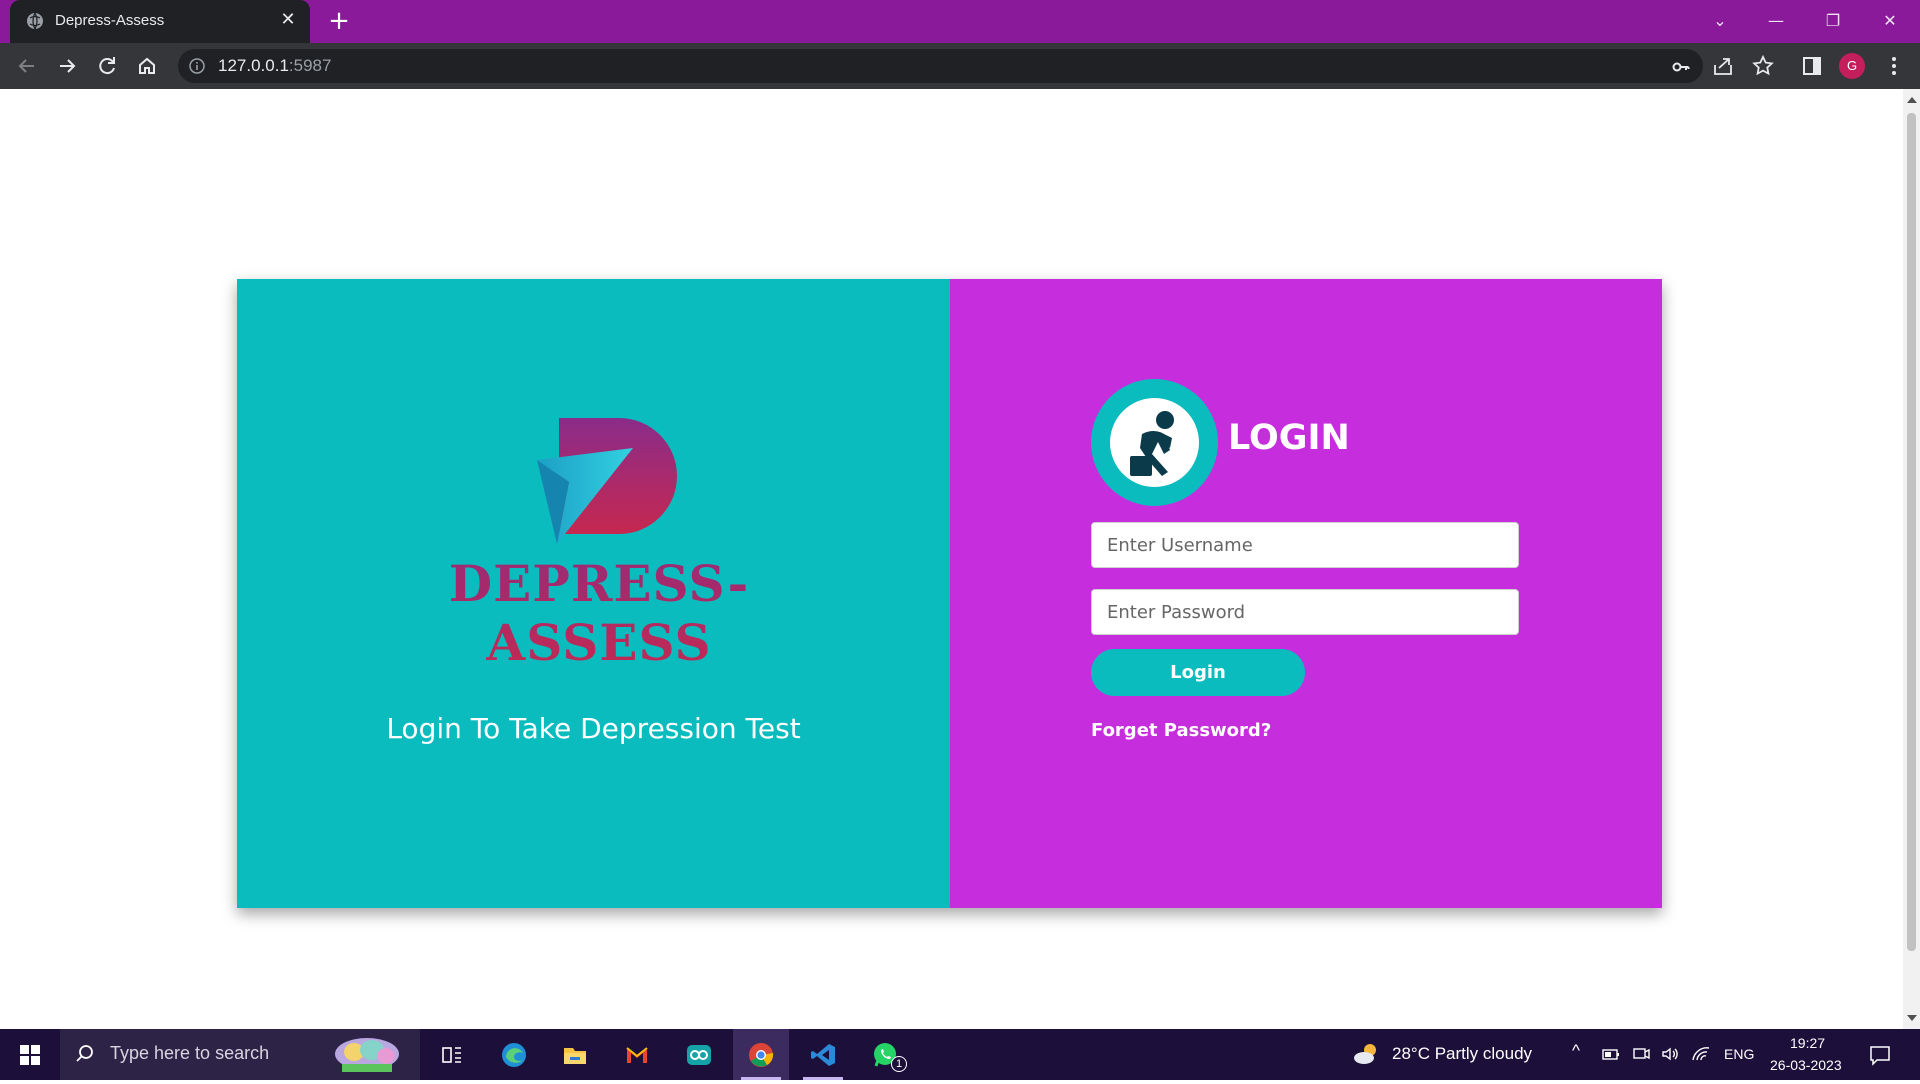 The image size is (1920, 1084). What do you see at coordinates (1289, 438) in the screenshot?
I see `login-title: LOGIN` at bounding box center [1289, 438].